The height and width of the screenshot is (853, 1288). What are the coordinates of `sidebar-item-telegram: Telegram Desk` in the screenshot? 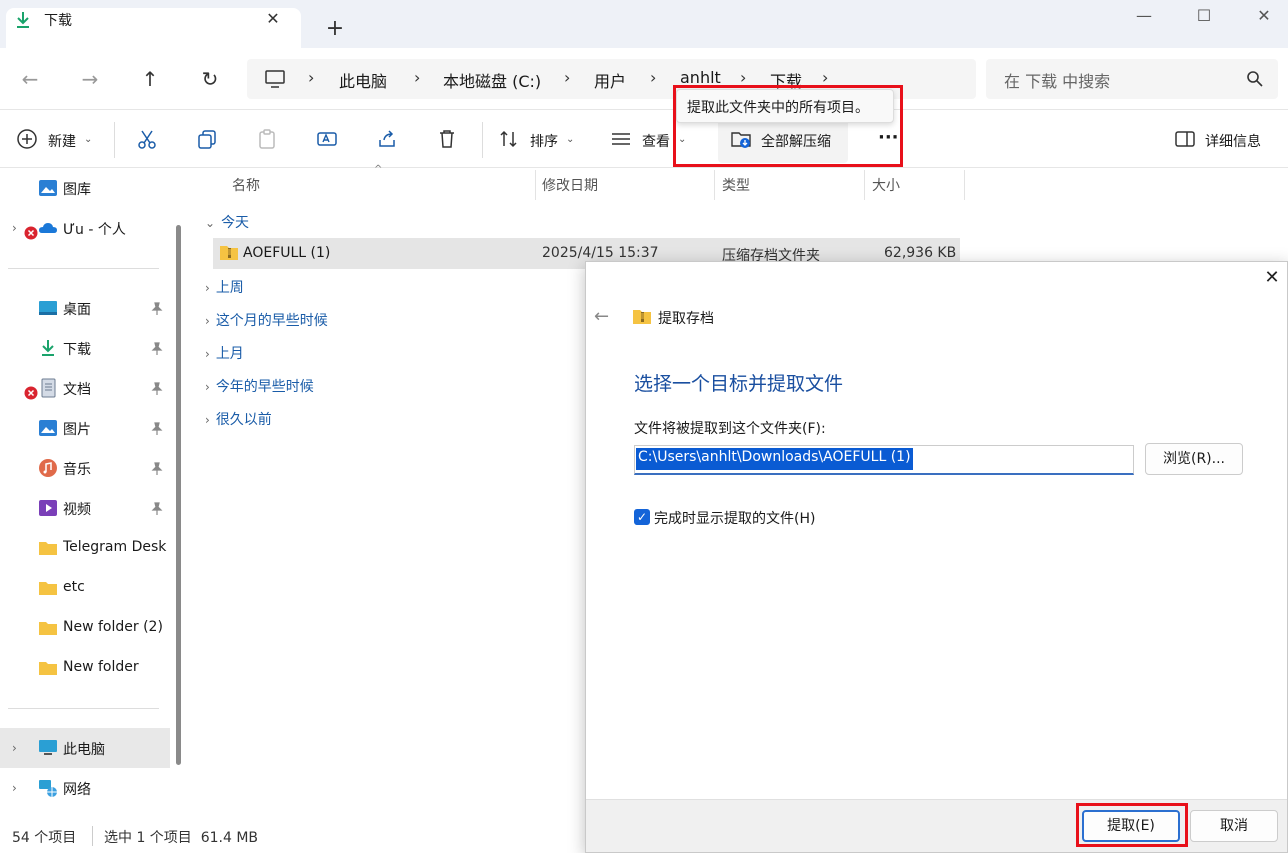 It's located at (85, 548).